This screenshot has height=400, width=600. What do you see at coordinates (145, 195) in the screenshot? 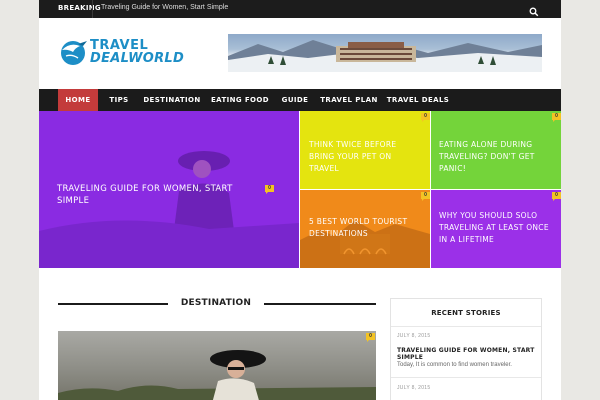
I see `featured-main-title: TRAVELING GUIDE FOR WOMEN, START SIMPLE` at bounding box center [145, 195].